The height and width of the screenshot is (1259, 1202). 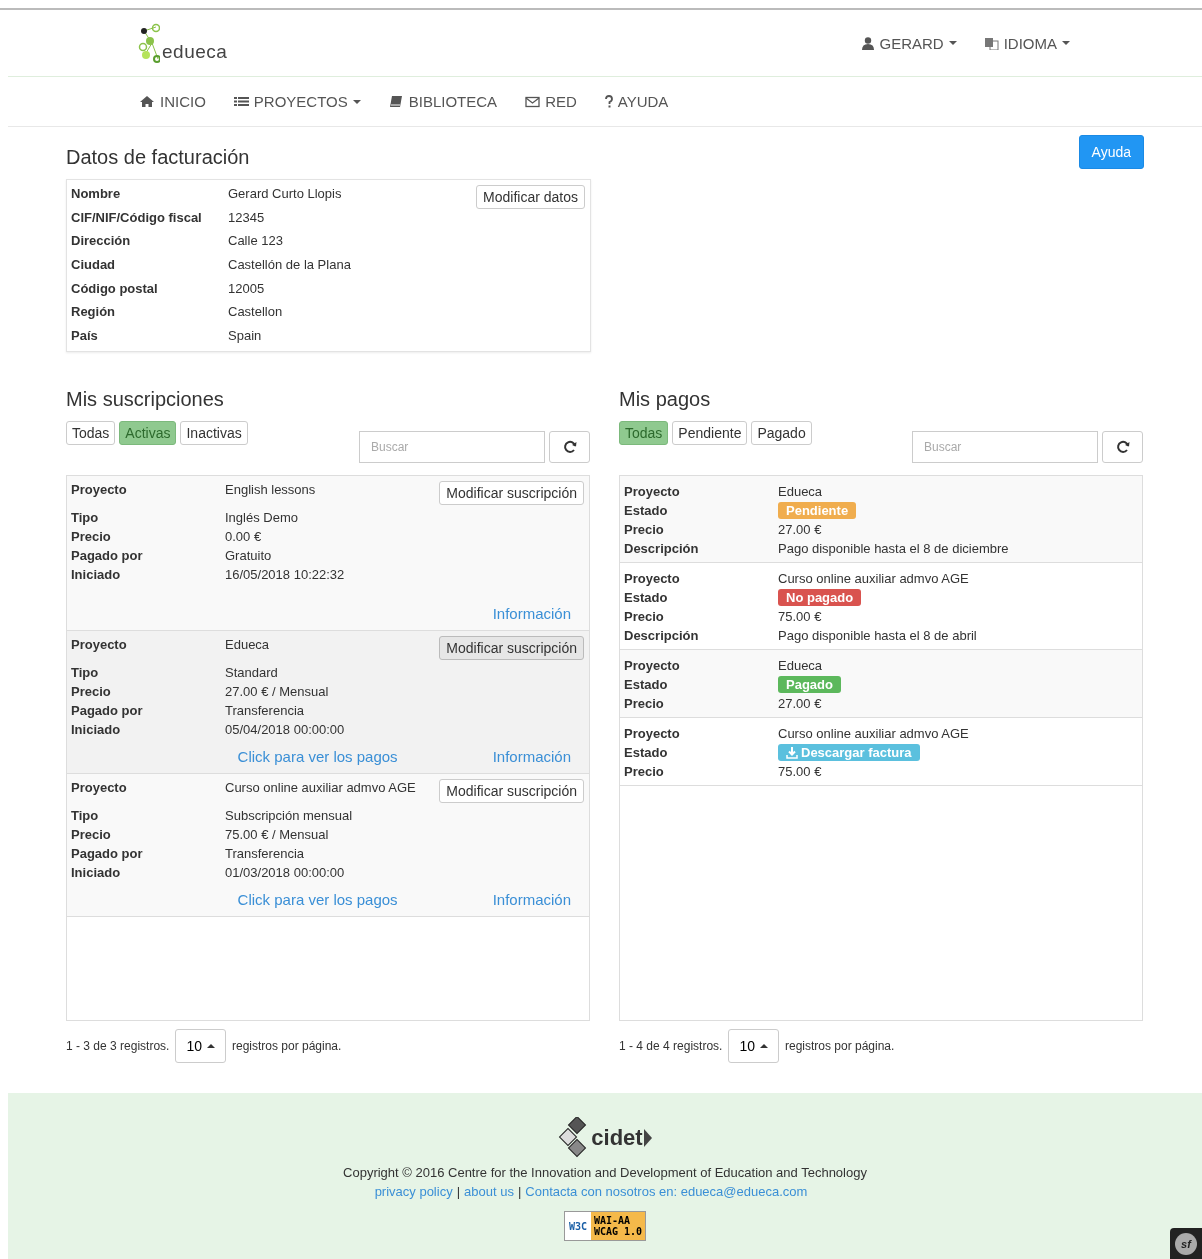 I want to click on home-icon, so click(x=147, y=101).